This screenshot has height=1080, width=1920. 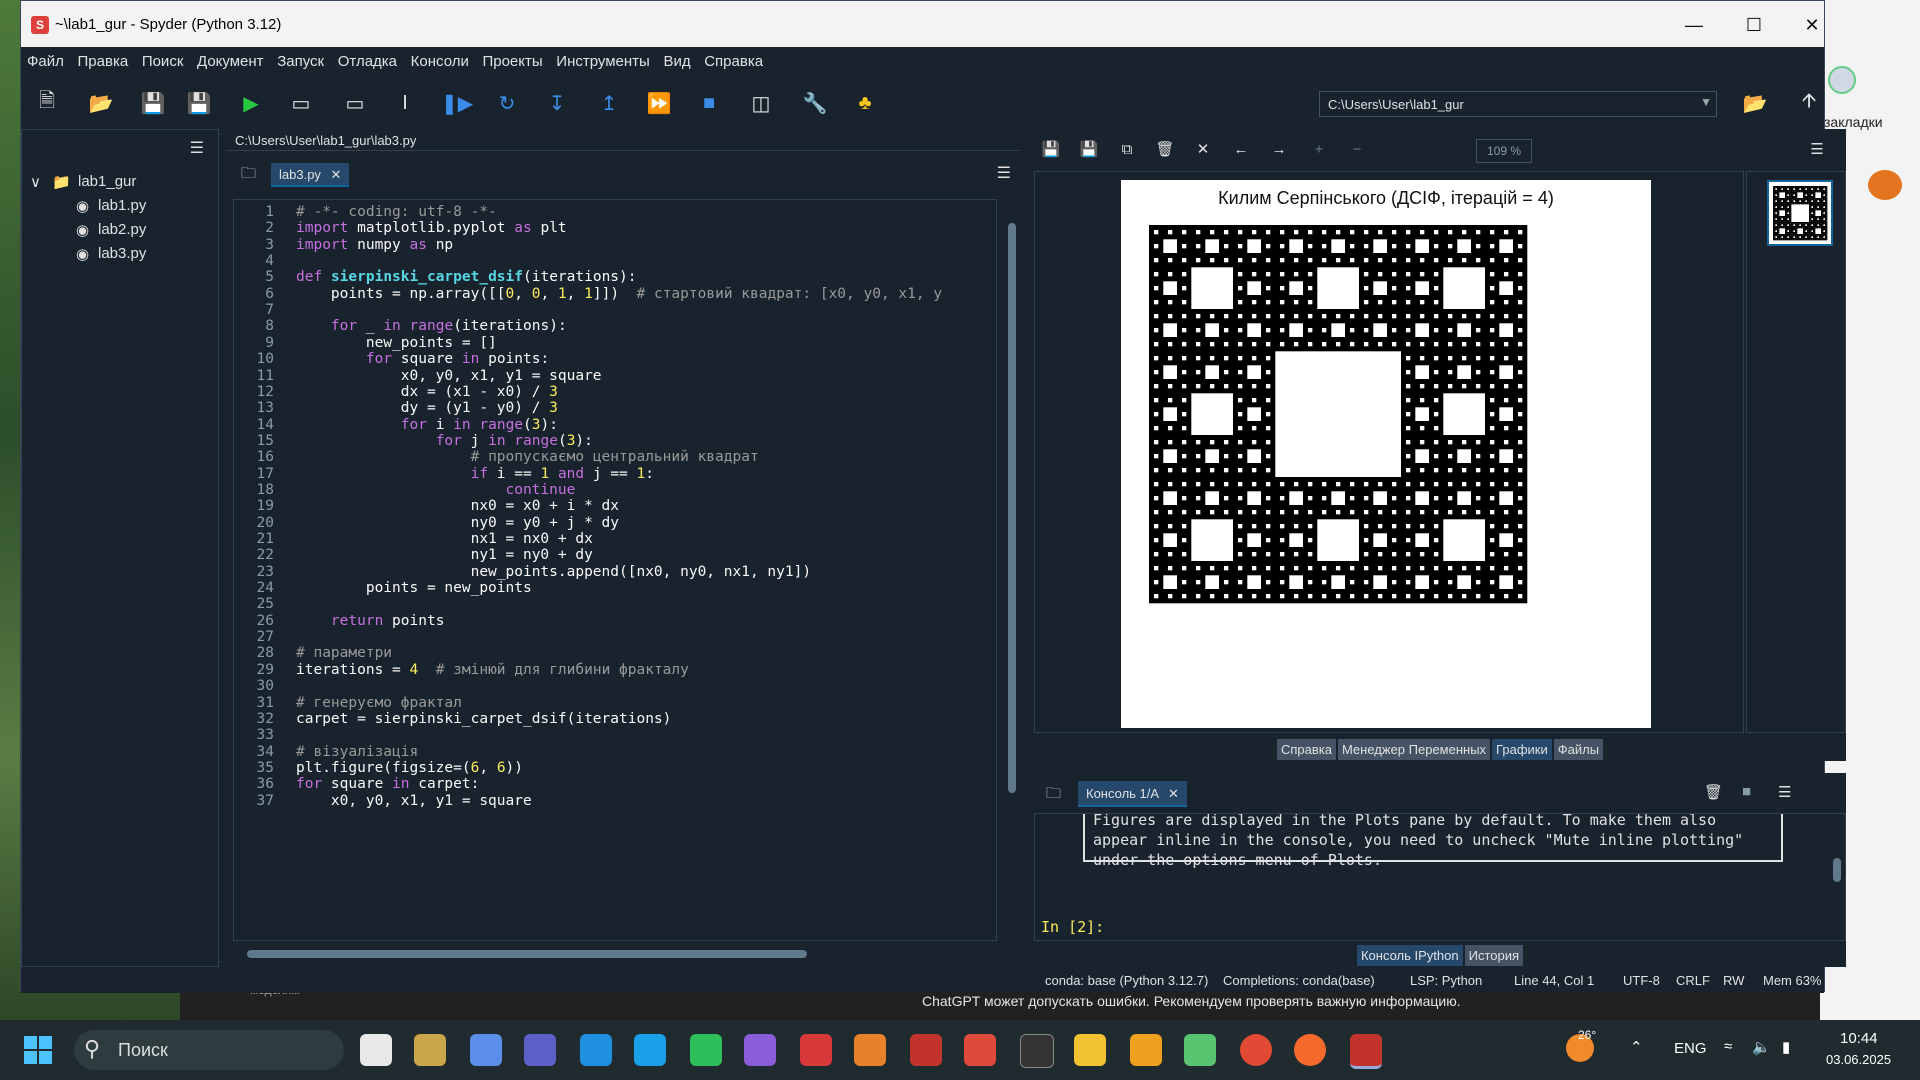 I want to click on folder-icon: 📁, so click(x=61, y=182).